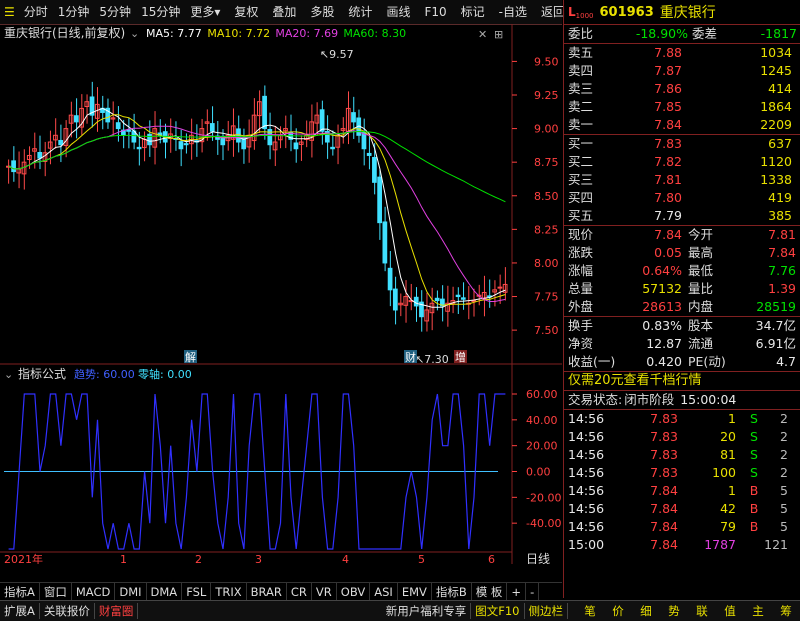 The image size is (800, 621). I want to click on trade-state-time: 15:00:04, so click(708, 399).